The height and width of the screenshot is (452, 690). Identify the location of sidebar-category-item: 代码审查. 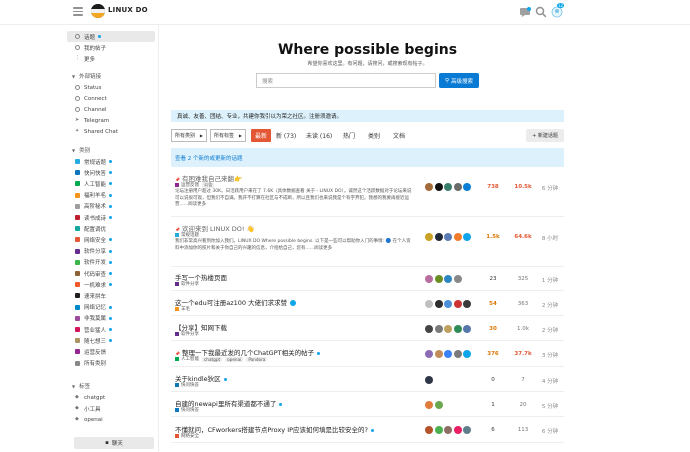
(111, 273).